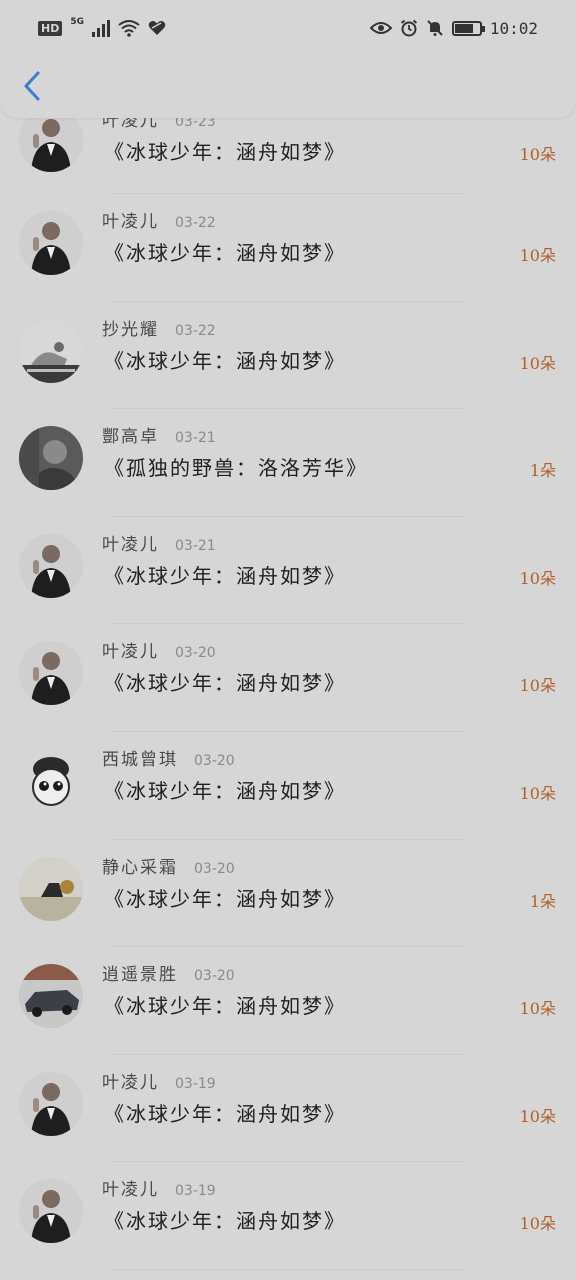  What do you see at coordinates (408, 28) in the screenshot?
I see `alarm-icon` at bounding box center [408, 28].